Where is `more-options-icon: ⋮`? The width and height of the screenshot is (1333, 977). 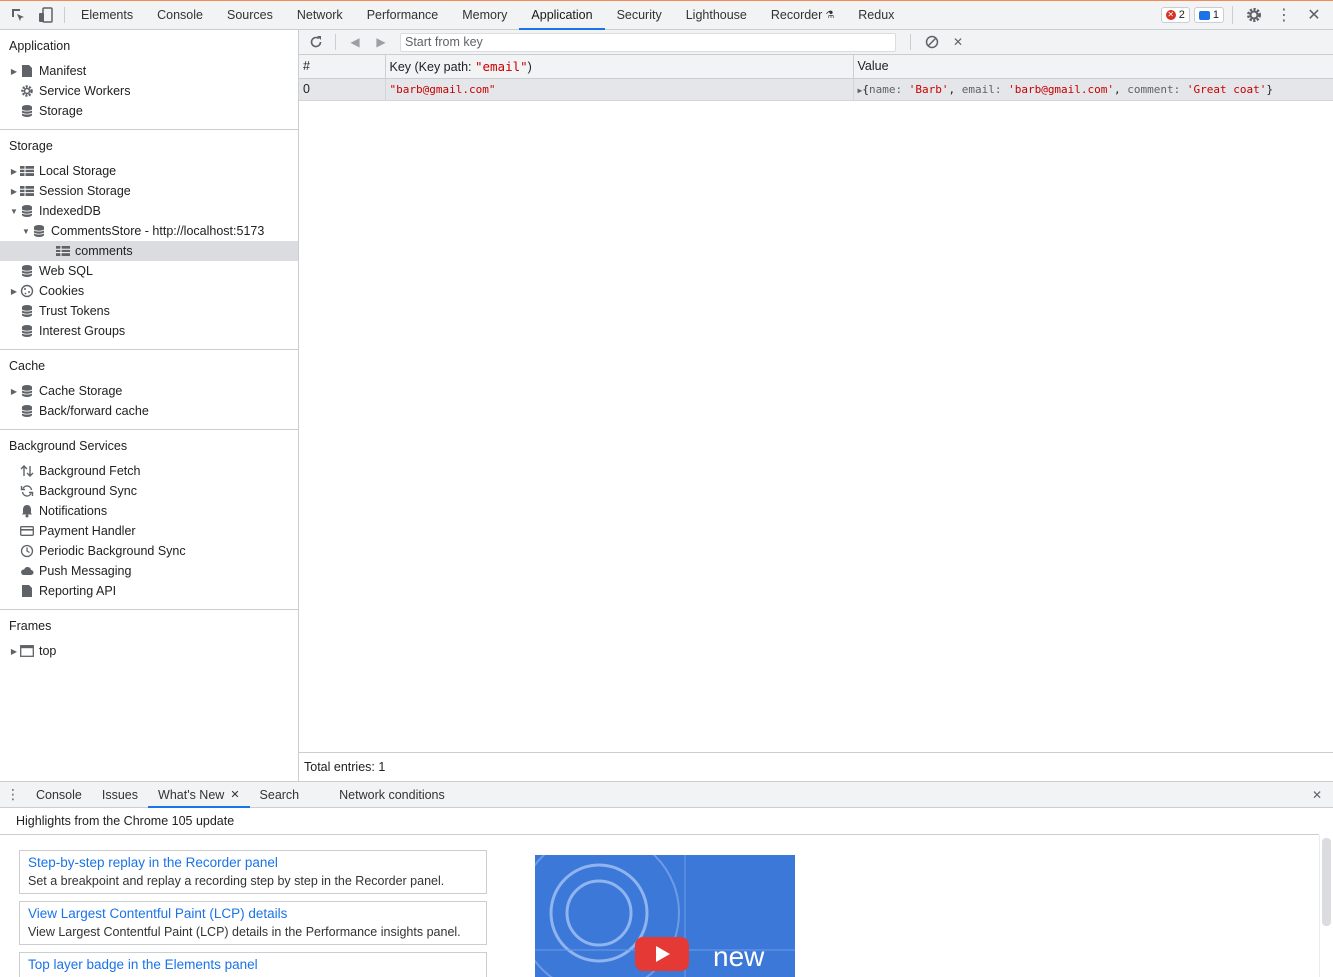
more-options-icon: ⋮ is located at coordinates (1284, 15).